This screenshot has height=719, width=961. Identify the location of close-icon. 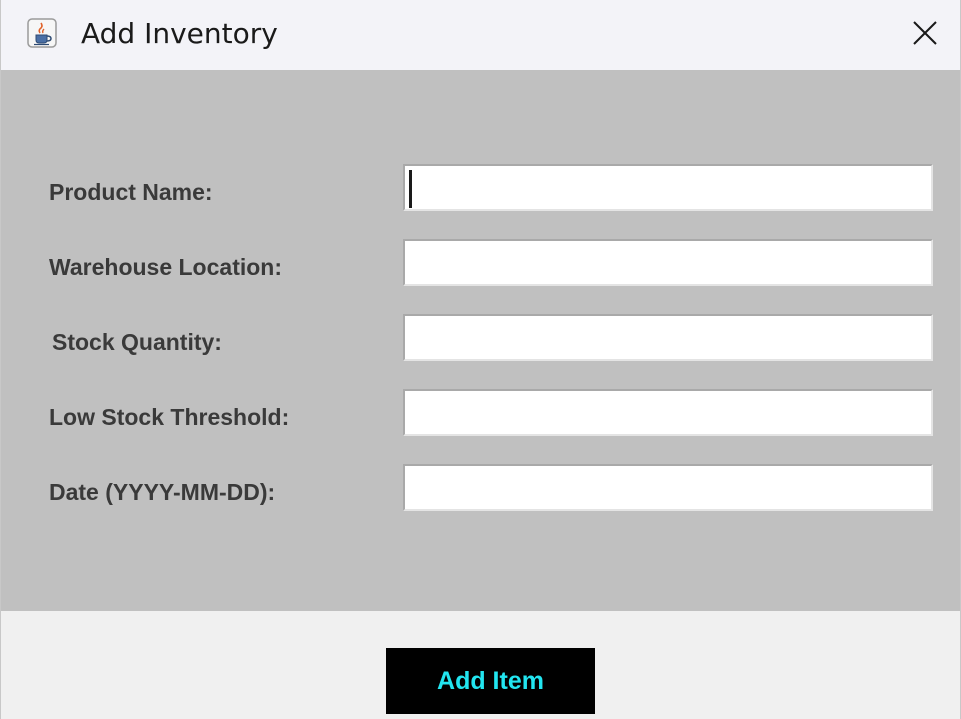
(925, 35).